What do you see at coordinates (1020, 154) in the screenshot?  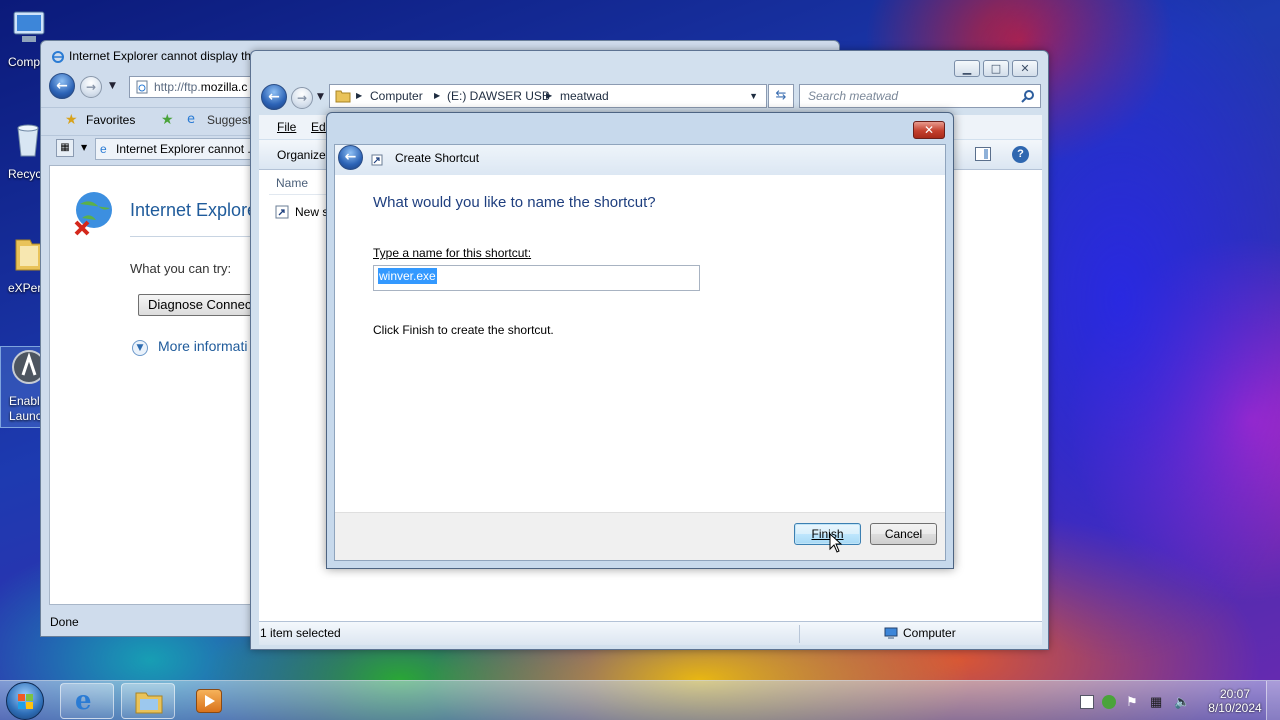 I see `help-icon: ?` at bounding box center [1020, 154].